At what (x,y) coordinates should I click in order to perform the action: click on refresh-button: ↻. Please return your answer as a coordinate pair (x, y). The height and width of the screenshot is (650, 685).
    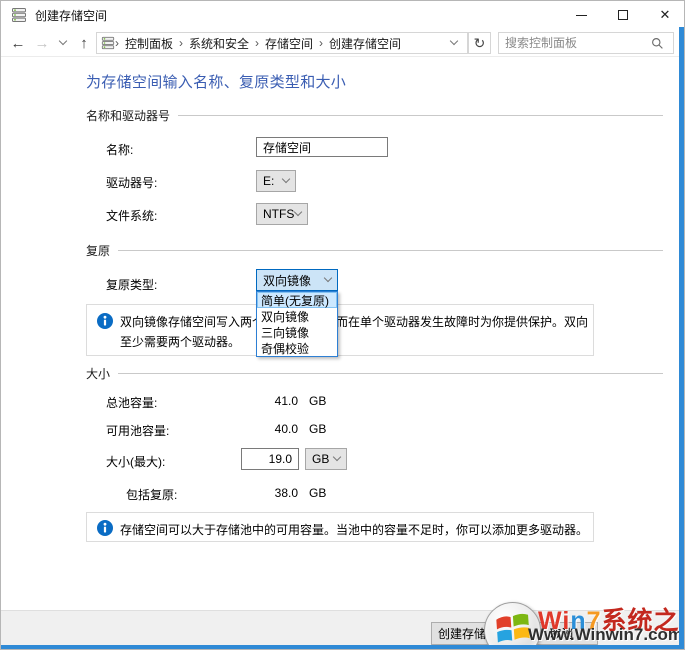
    Looking at the image, I should click on (479, 43).